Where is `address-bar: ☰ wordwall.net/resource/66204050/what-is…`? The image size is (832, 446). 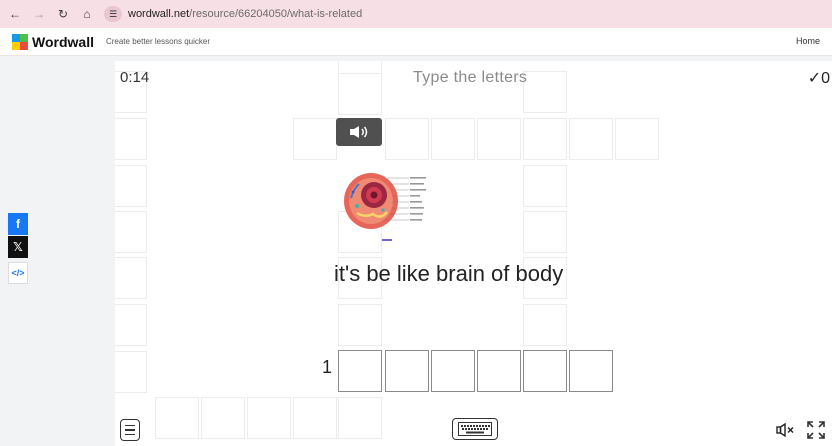 address-bar: ☰ wordwall.net/resource/66204050/what-is… is located at coordinates (454, 14).